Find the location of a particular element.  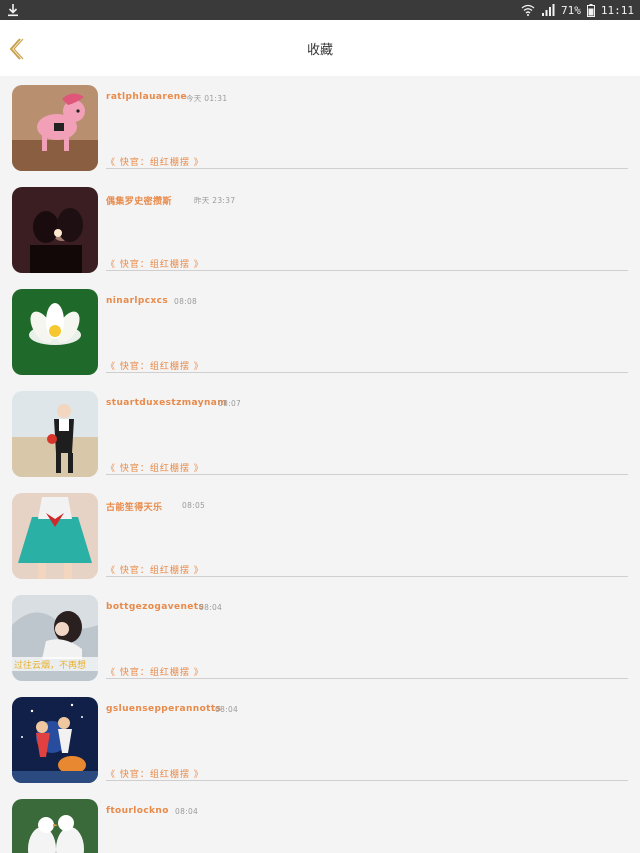

item-name: ftourlockno is located at coordinates (137, 811).